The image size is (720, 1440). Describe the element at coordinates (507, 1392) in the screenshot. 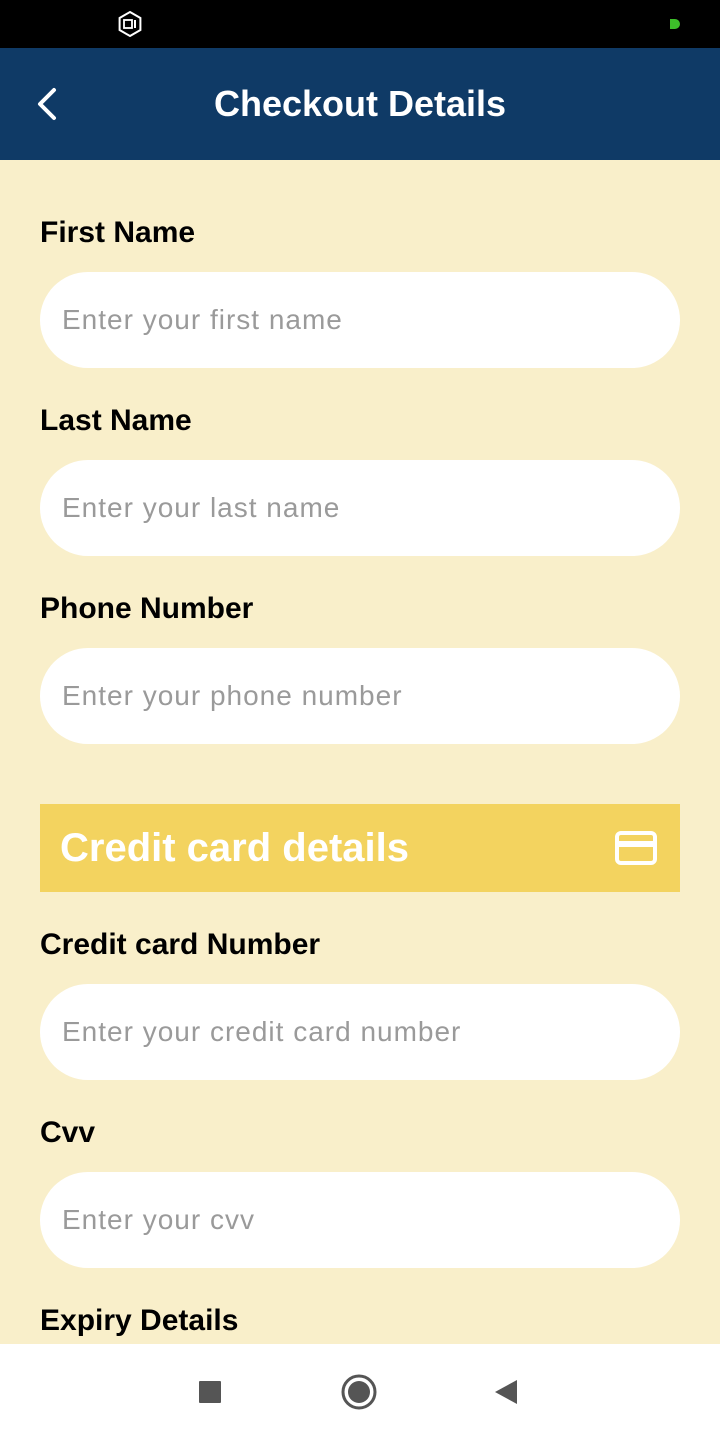

I see `triangle-back-icon` at that location.